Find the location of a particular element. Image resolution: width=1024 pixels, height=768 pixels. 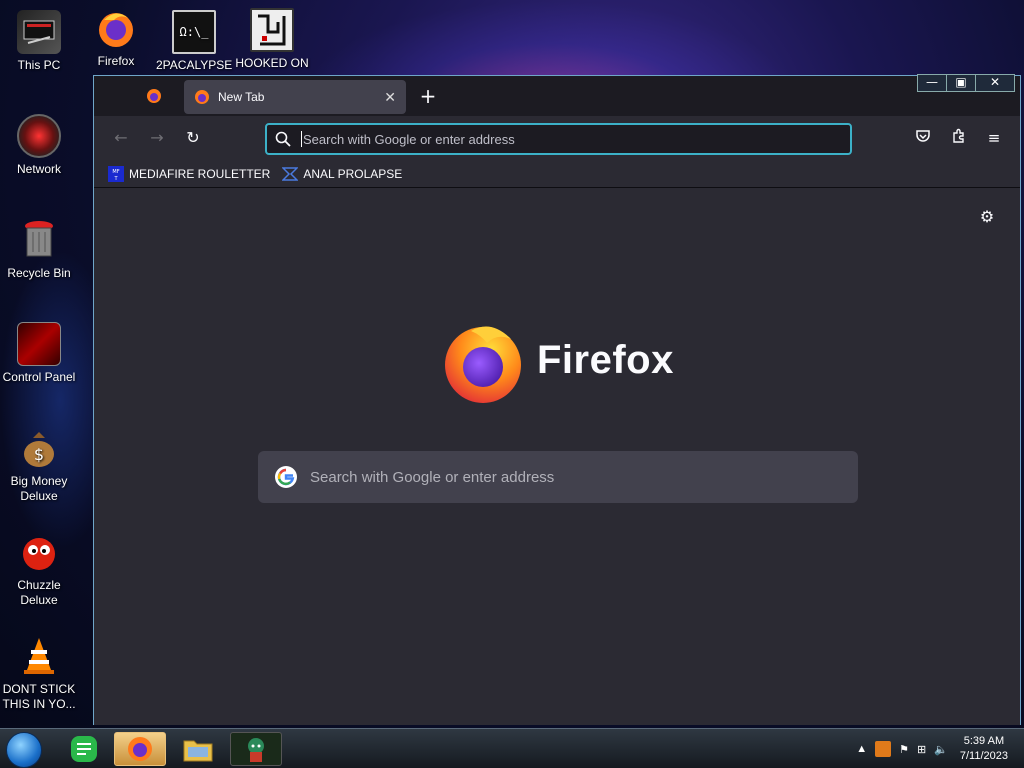

close-button: ✕ is located at coordinates (995, 83).